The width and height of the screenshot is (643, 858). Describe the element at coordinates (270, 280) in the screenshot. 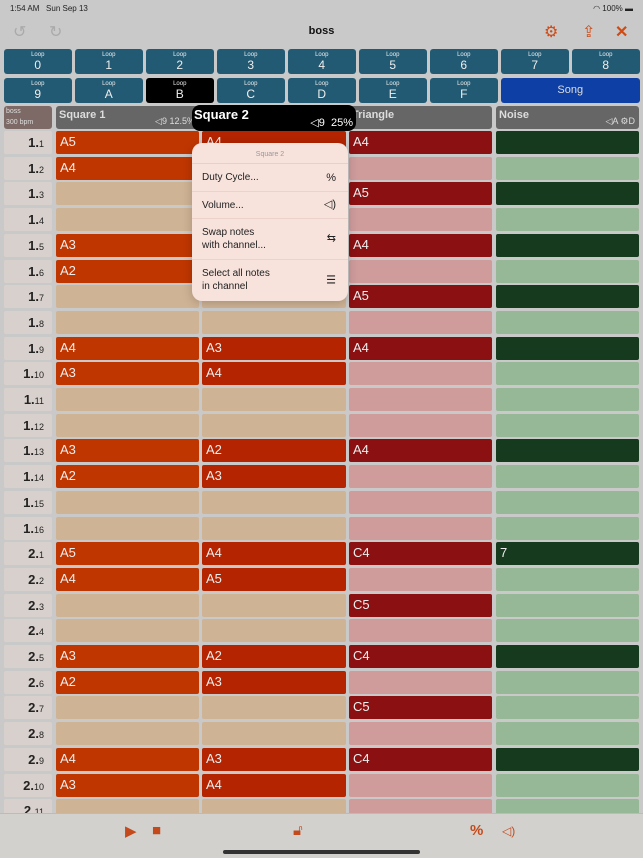

I see `menu-item-select-all-notes: Select all notes in channel ☰` at that location.